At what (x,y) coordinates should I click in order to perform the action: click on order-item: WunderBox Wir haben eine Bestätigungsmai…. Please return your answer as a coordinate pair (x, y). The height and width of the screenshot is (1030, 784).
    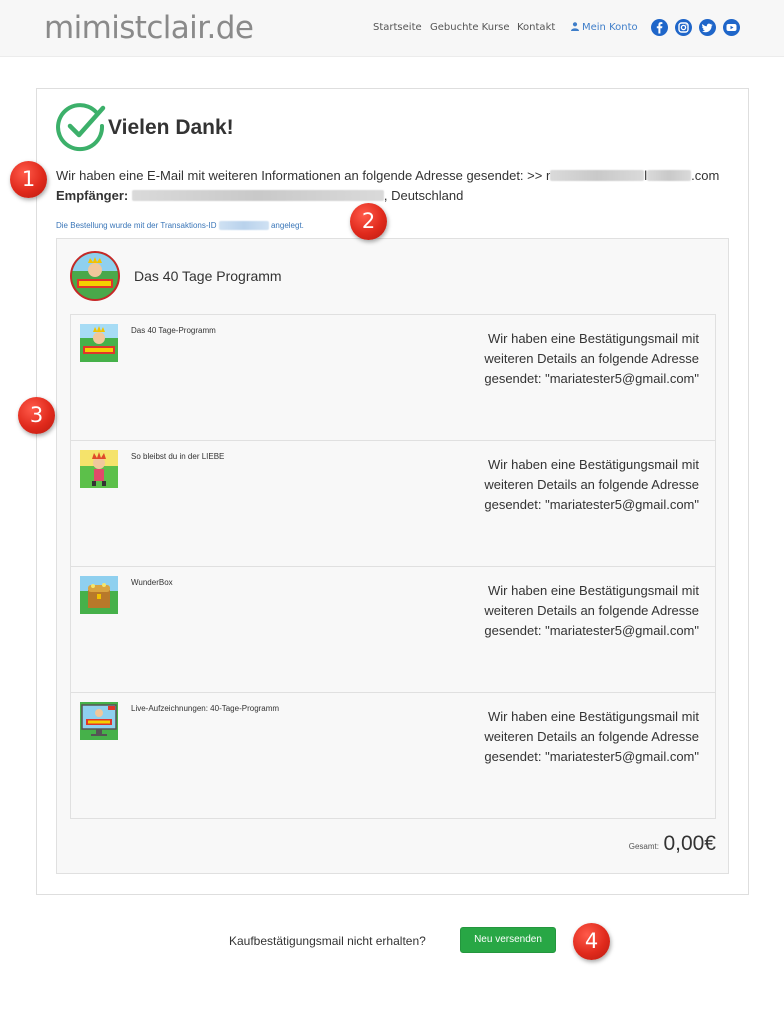
    Looking at the image, I should click on (393, 630).